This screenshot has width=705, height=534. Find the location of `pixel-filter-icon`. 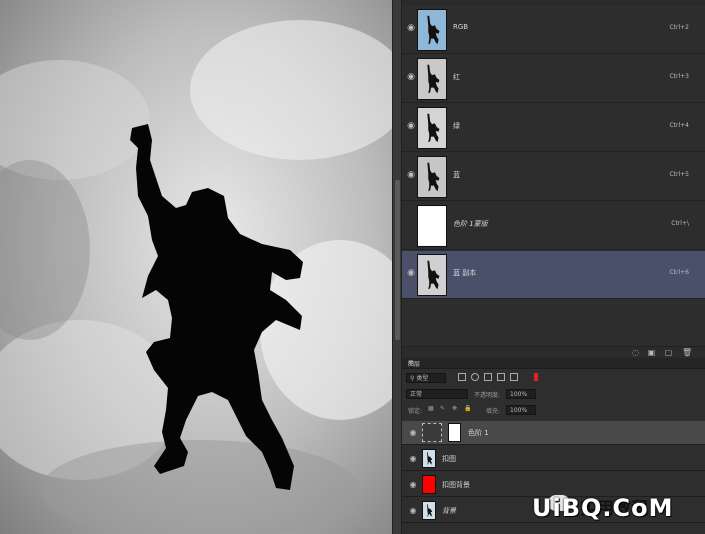

pixel-filter-icon is located at coordinates (462, 377).